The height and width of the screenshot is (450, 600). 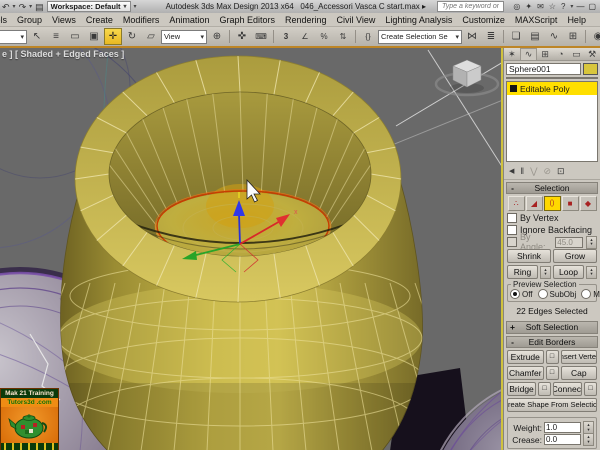 What do you see at coordinates (88, 6) in the screenshot?
I see `workspace-dropdown: Workspace: Default ▾` at bounding box center [88, 6].